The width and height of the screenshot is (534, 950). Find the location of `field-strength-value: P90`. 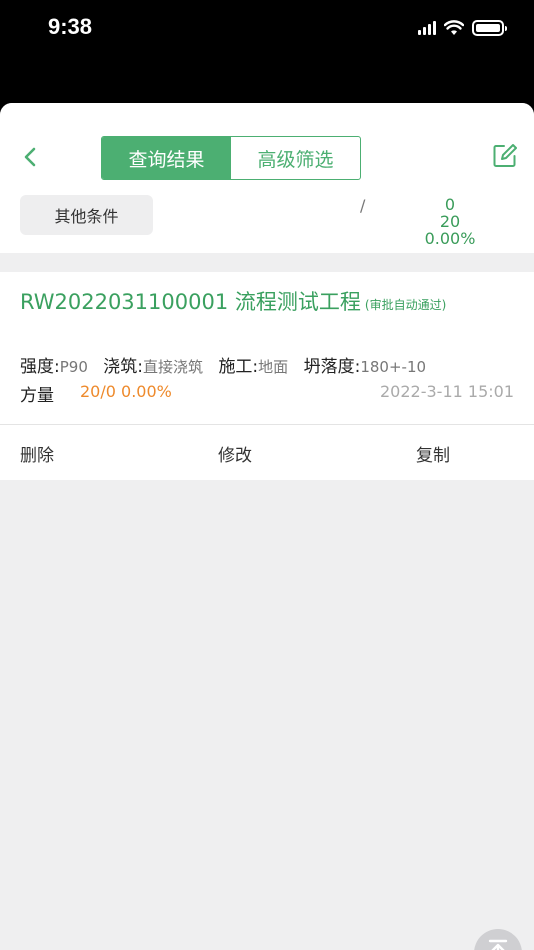

field-strength-value: P90 is located at coordinates (73, 367).